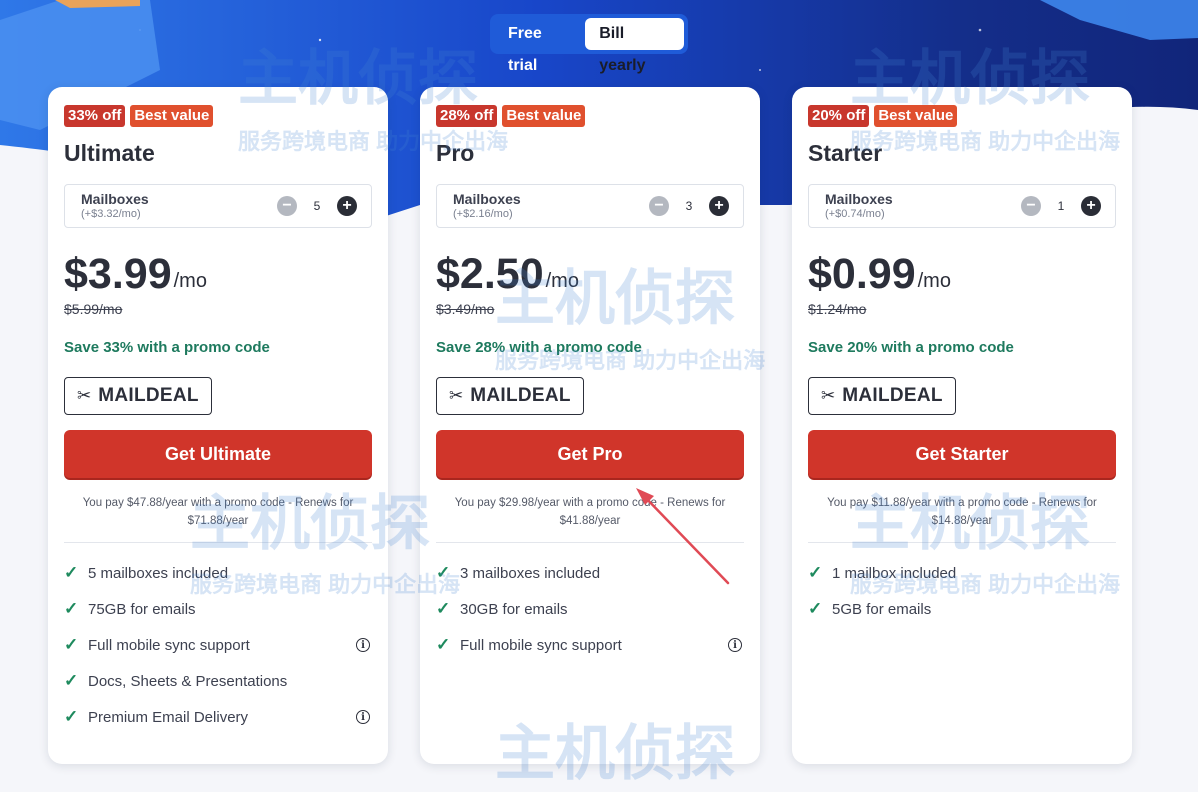 This screenshot has width=1198, height=792. What do you see at coordinates (142, 609) in the screenshot?
I see `feature-text: 75GB for emails` at bounding box center [142, 609].